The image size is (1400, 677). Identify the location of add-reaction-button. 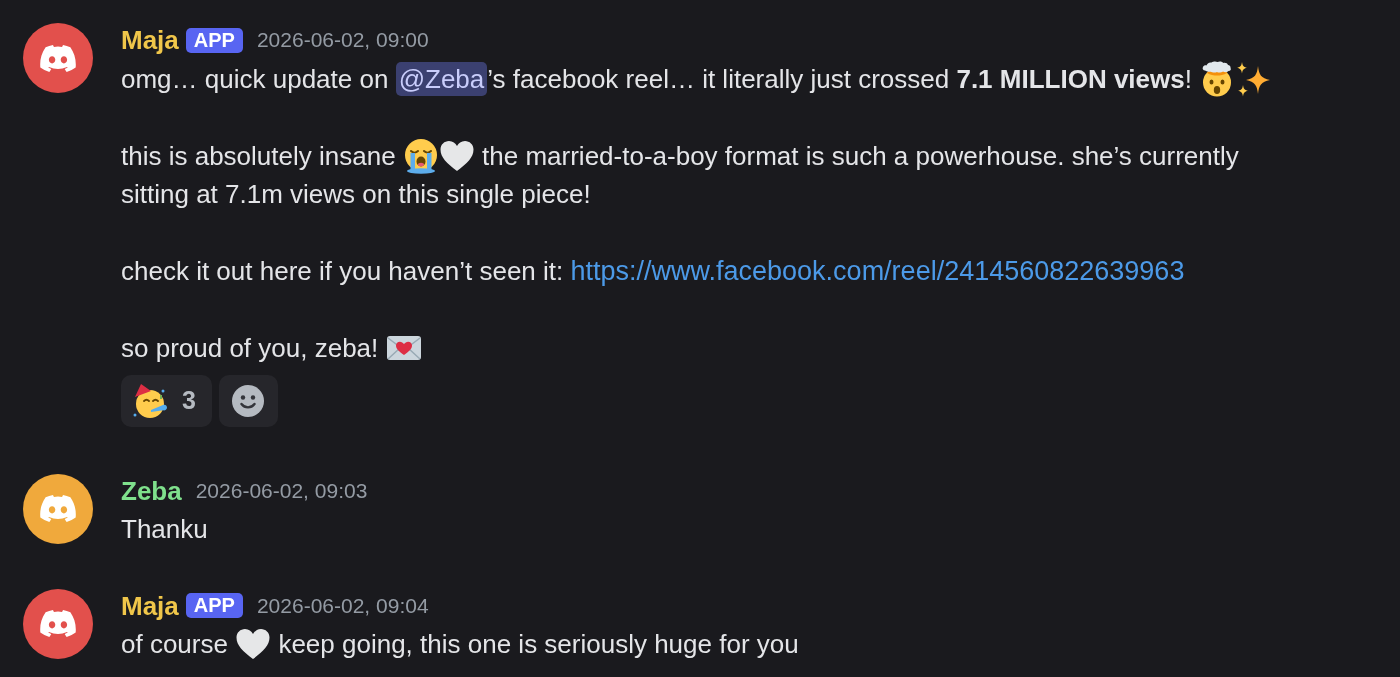
(248, 400).